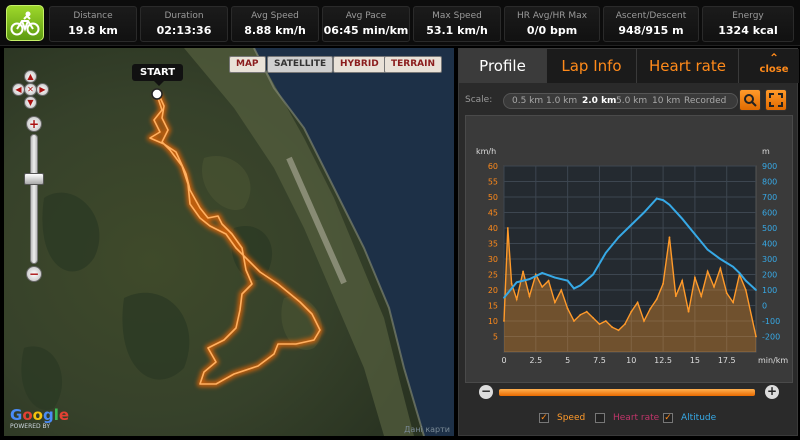  What do you see at coordinates (769, 213) in the screenshot?
I see `y-right-tick-label: 600` at bounding box center [769, 213].